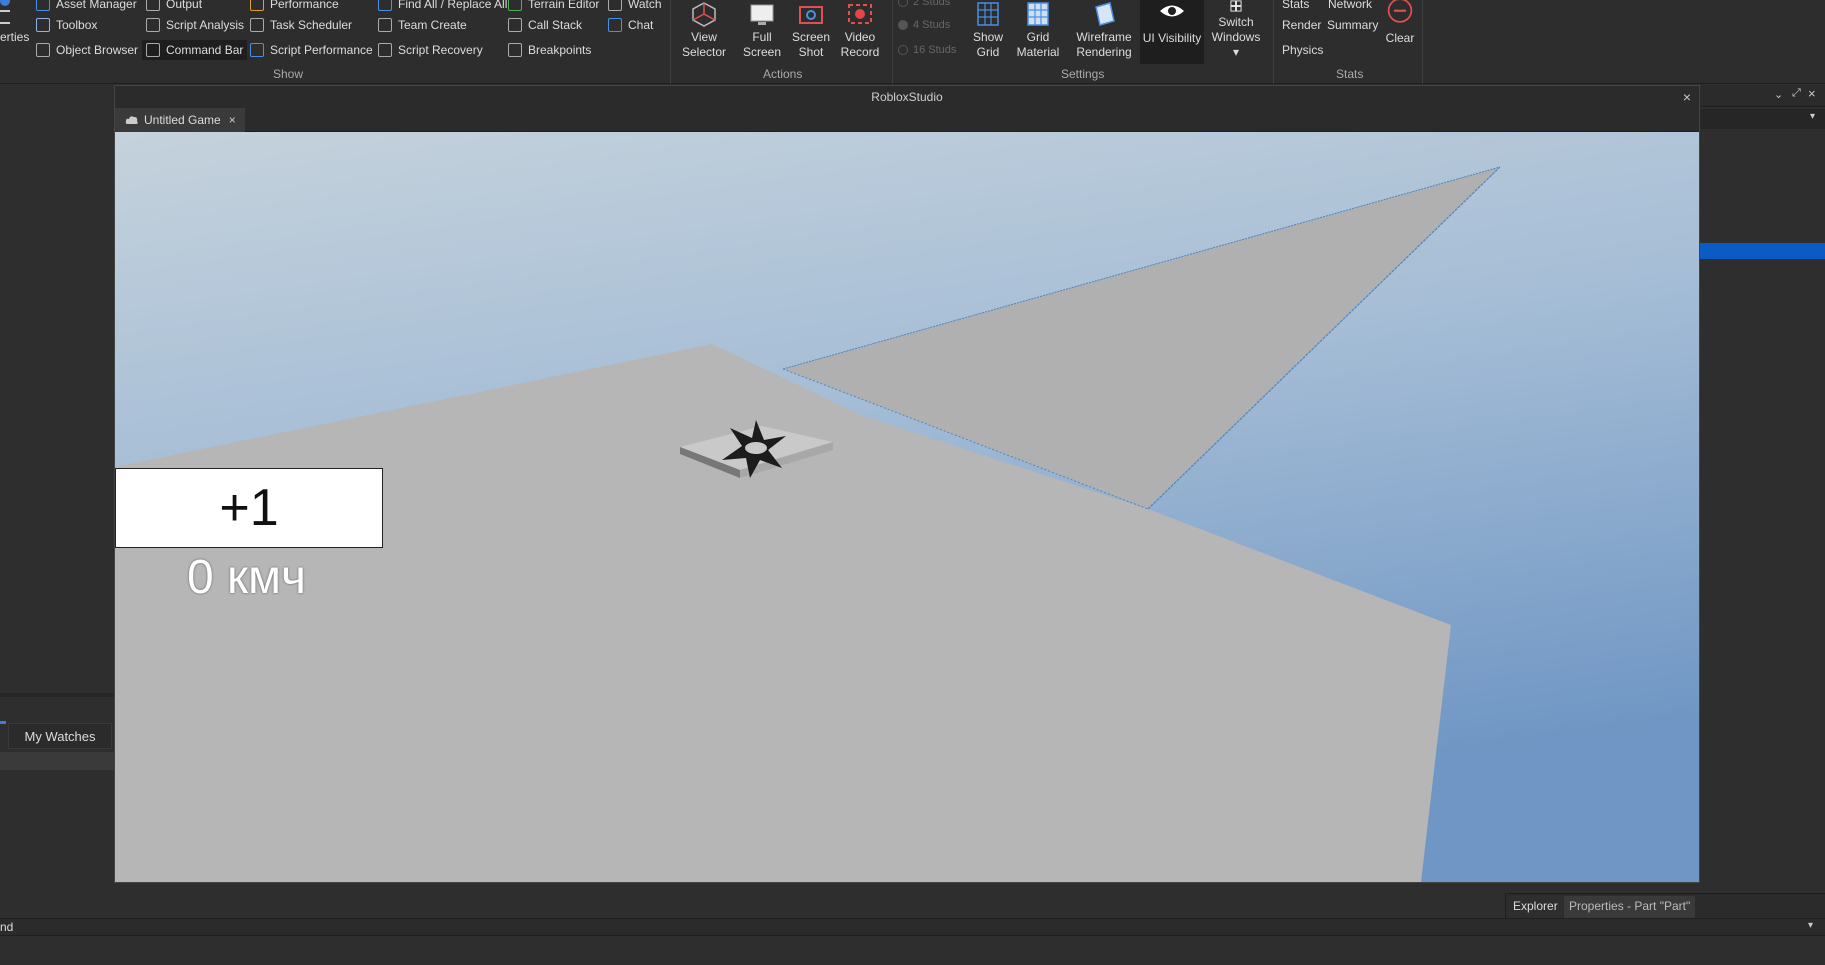 The image size is (1825, 965). I want to click on show-item-object-browser: Object Browser, so click(87, 50).